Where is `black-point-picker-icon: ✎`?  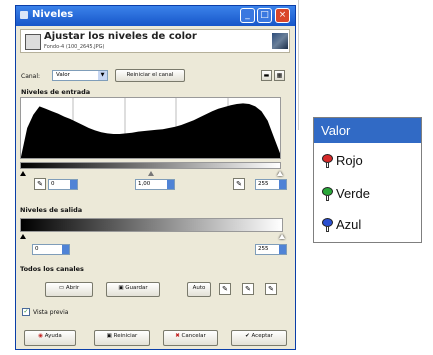 black-point-picker-icon: ✎ is located at coordinates (225, 289).